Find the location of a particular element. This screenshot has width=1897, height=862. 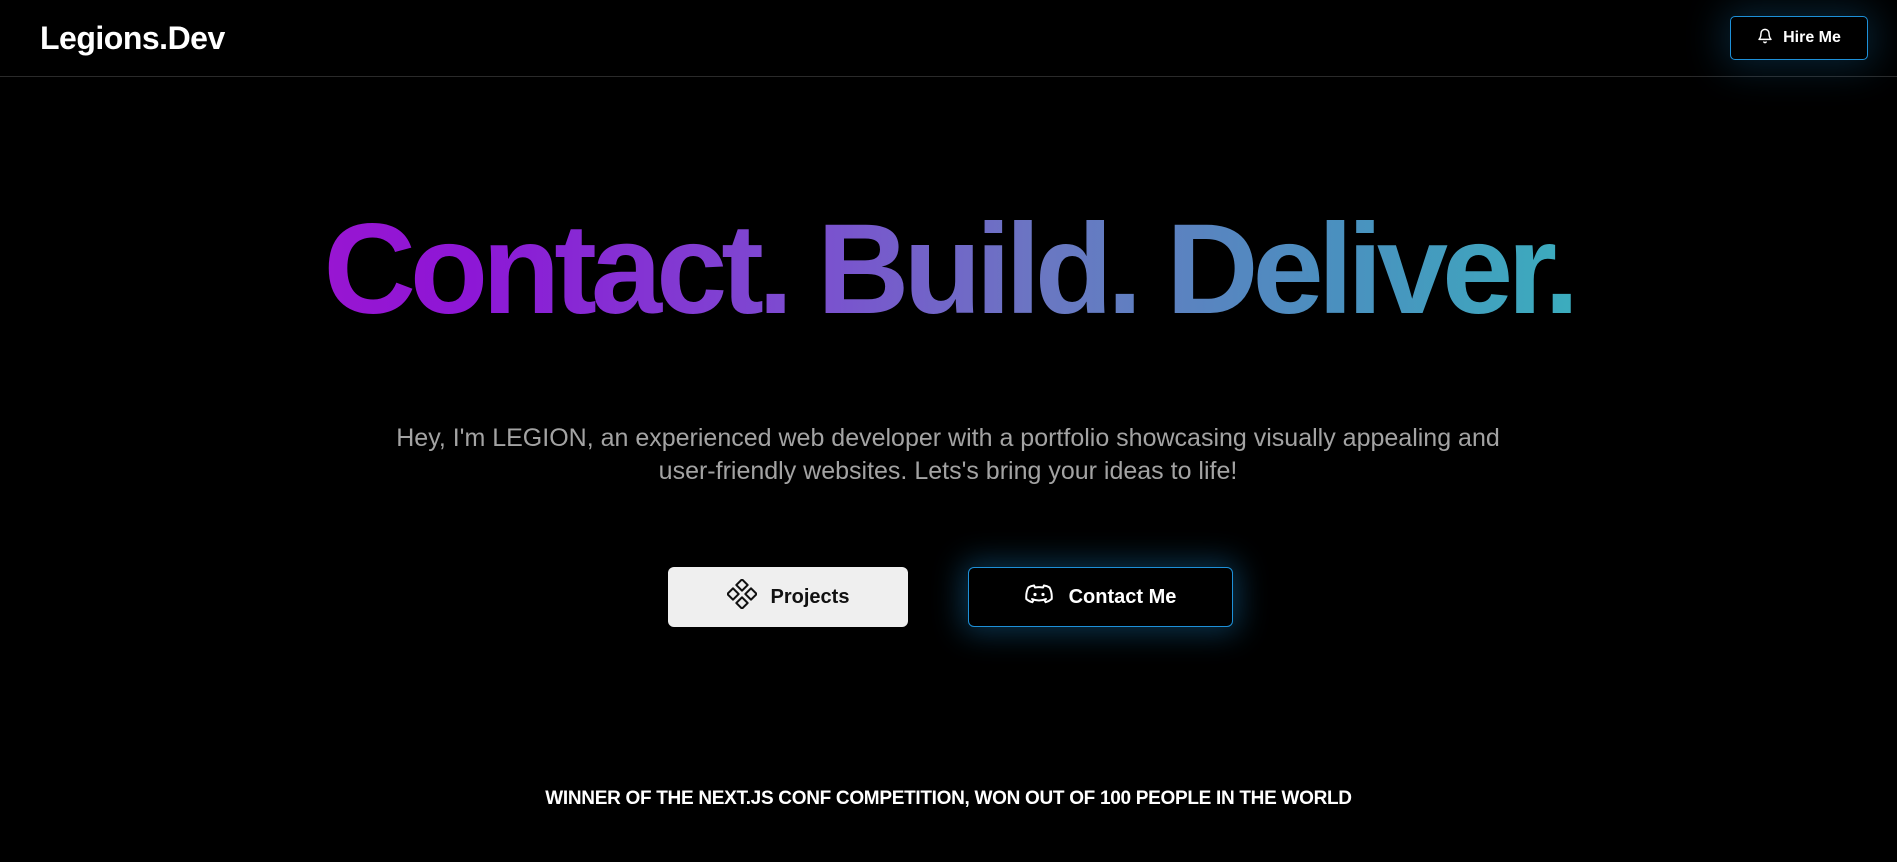

site-header: Legions.Dev Hire Me is located at coordinates (948, 38).